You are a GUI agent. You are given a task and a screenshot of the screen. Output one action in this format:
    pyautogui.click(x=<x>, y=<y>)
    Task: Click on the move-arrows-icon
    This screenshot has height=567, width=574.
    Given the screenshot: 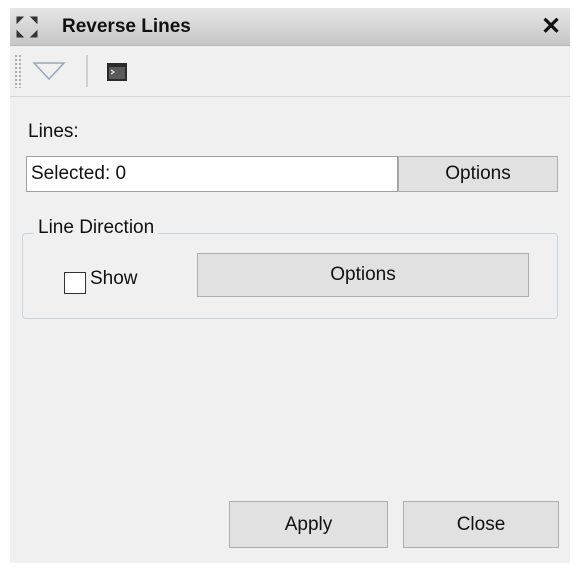 What is the action you would take?
    pyautogui.click(x=27, y=27)
    